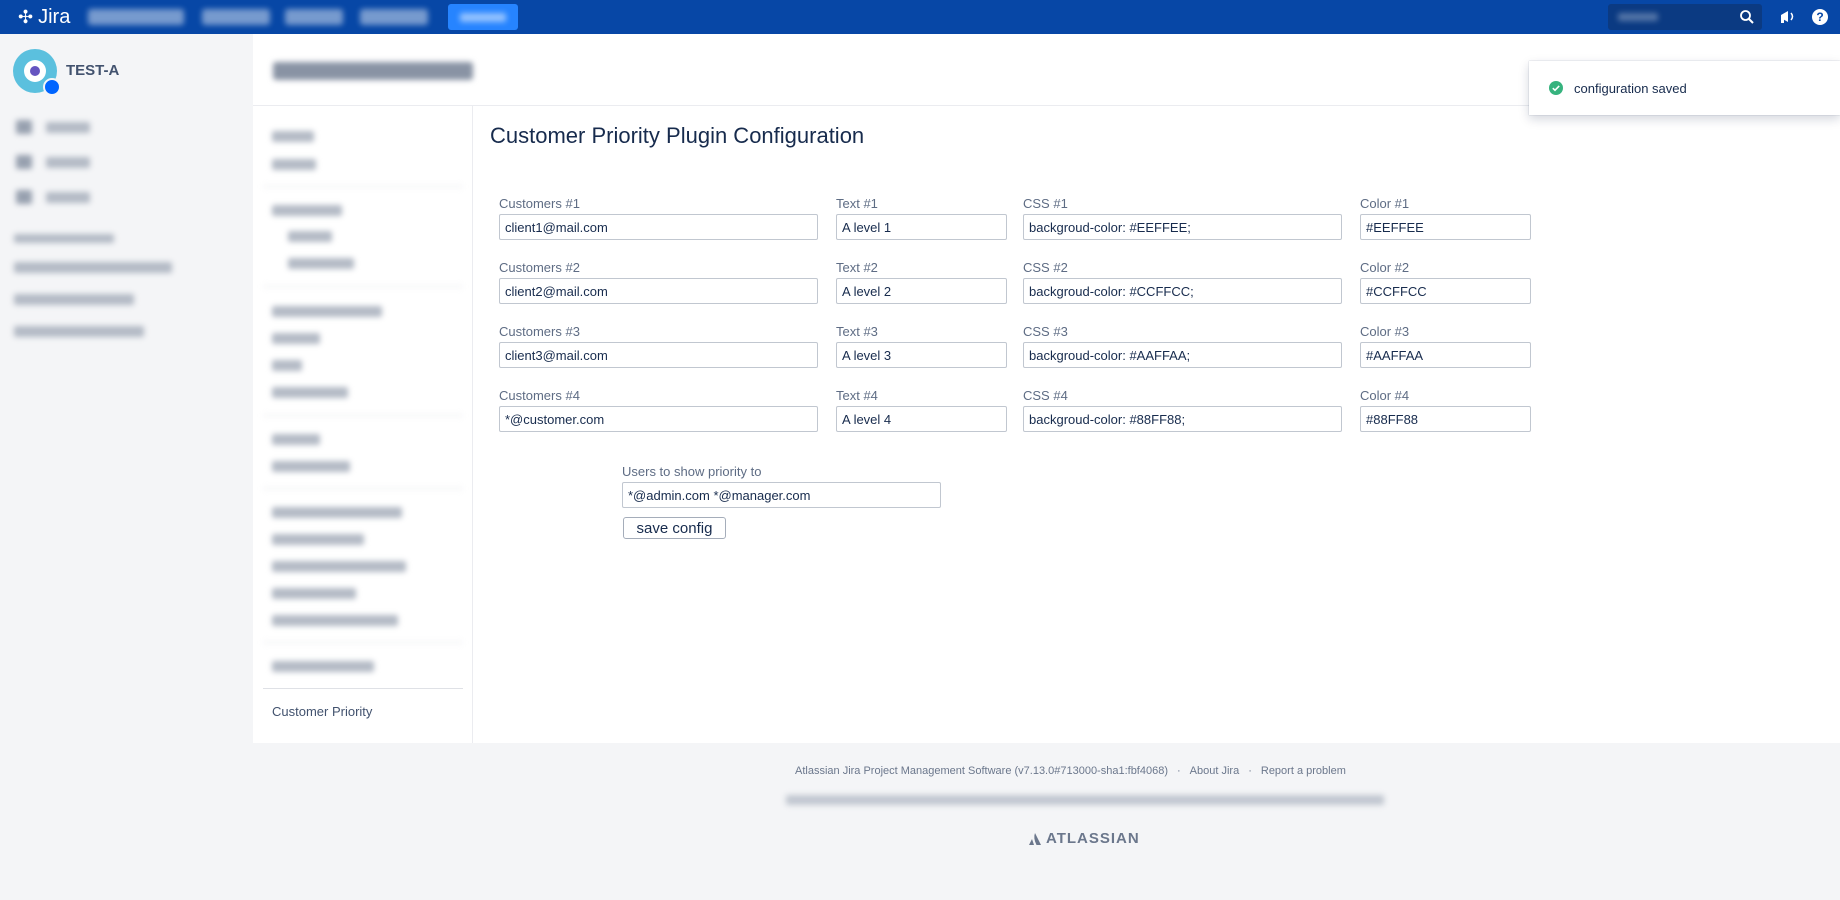 Image resolution: width=1840 pixels, height=900 pixels. I want to click on text-label: Text #1, so click(857, 203).